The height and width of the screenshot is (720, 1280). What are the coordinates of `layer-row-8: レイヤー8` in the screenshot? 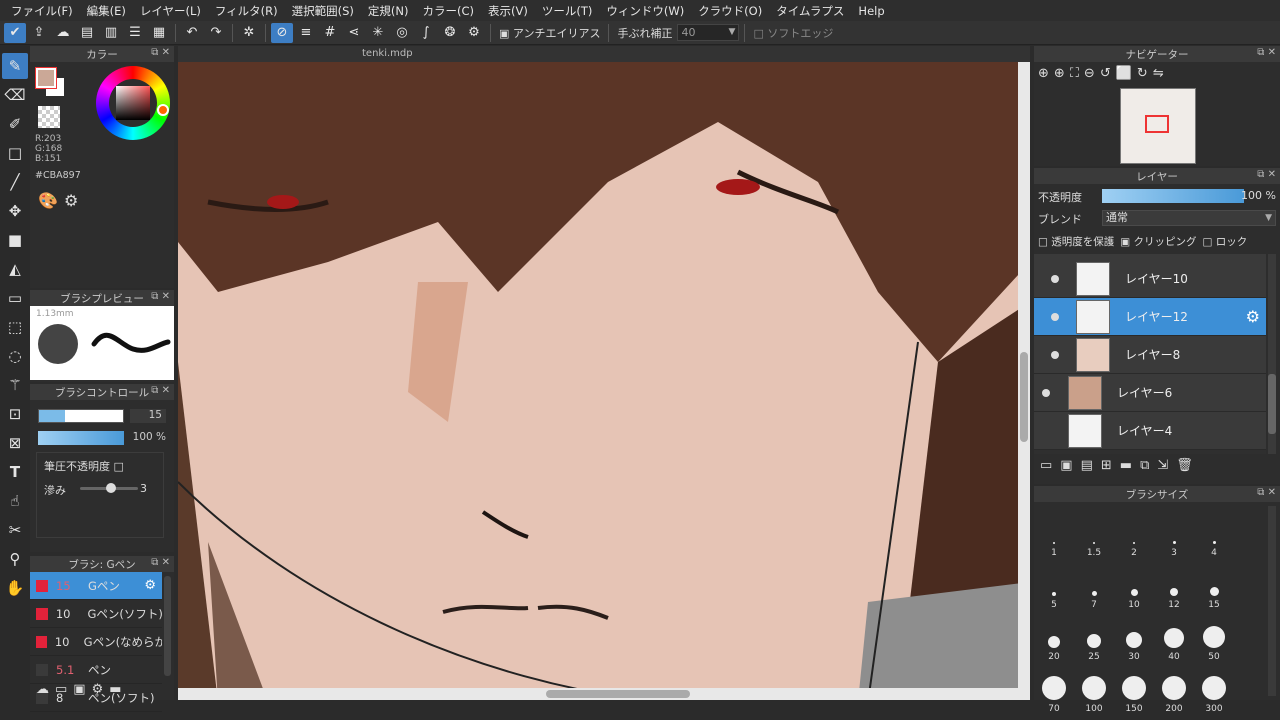 It's located at (1150, 355).